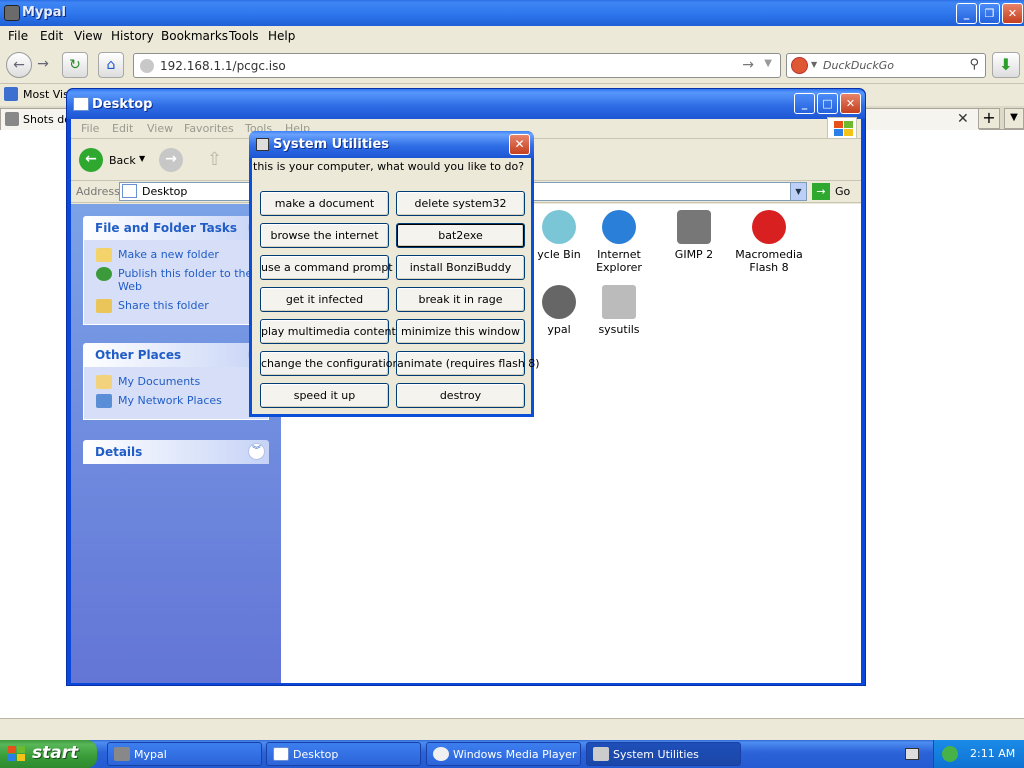 Image resolution: width=1024 pixels, height=768 pixels. Describe the element at coordinates (47, 94) in the screenshot. I see `bookmark-most-visited: Most Visi` at that location.